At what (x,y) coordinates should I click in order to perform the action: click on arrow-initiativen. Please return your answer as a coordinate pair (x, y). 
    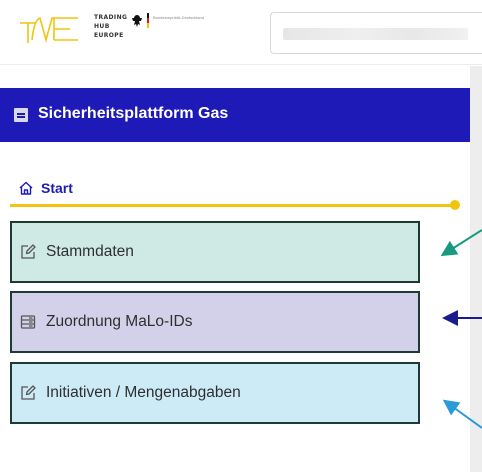
    Looking at the image, I should click on (462, 414).